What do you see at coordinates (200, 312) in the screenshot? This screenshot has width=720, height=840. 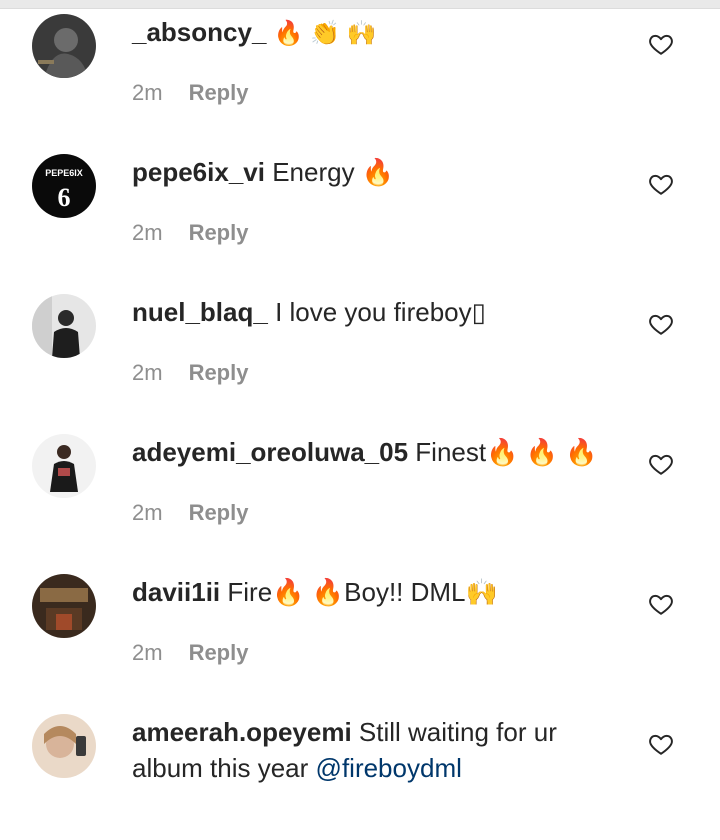 I see `comment-username: nuel_blaq_` at bounding box center [200, 312].